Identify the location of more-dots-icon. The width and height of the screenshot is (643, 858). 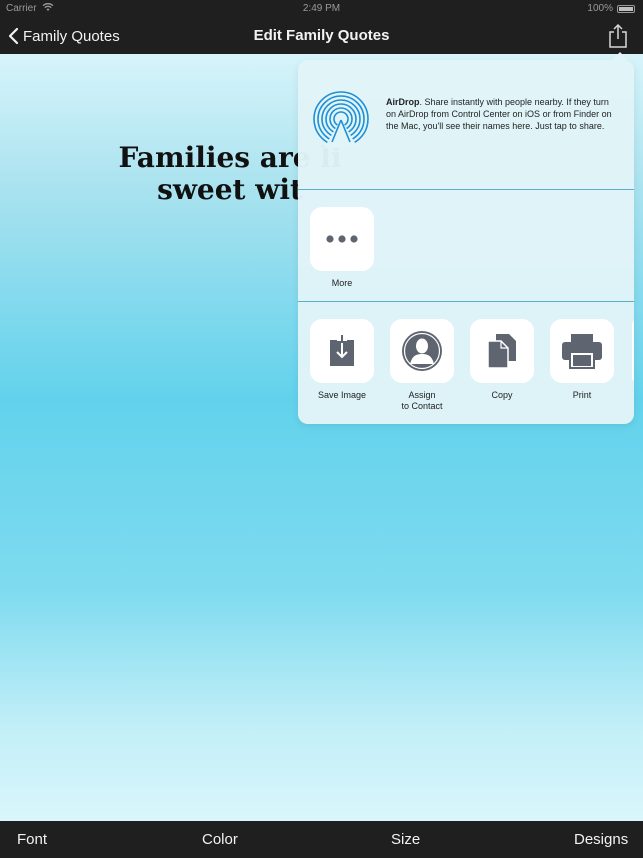
(342, 239).